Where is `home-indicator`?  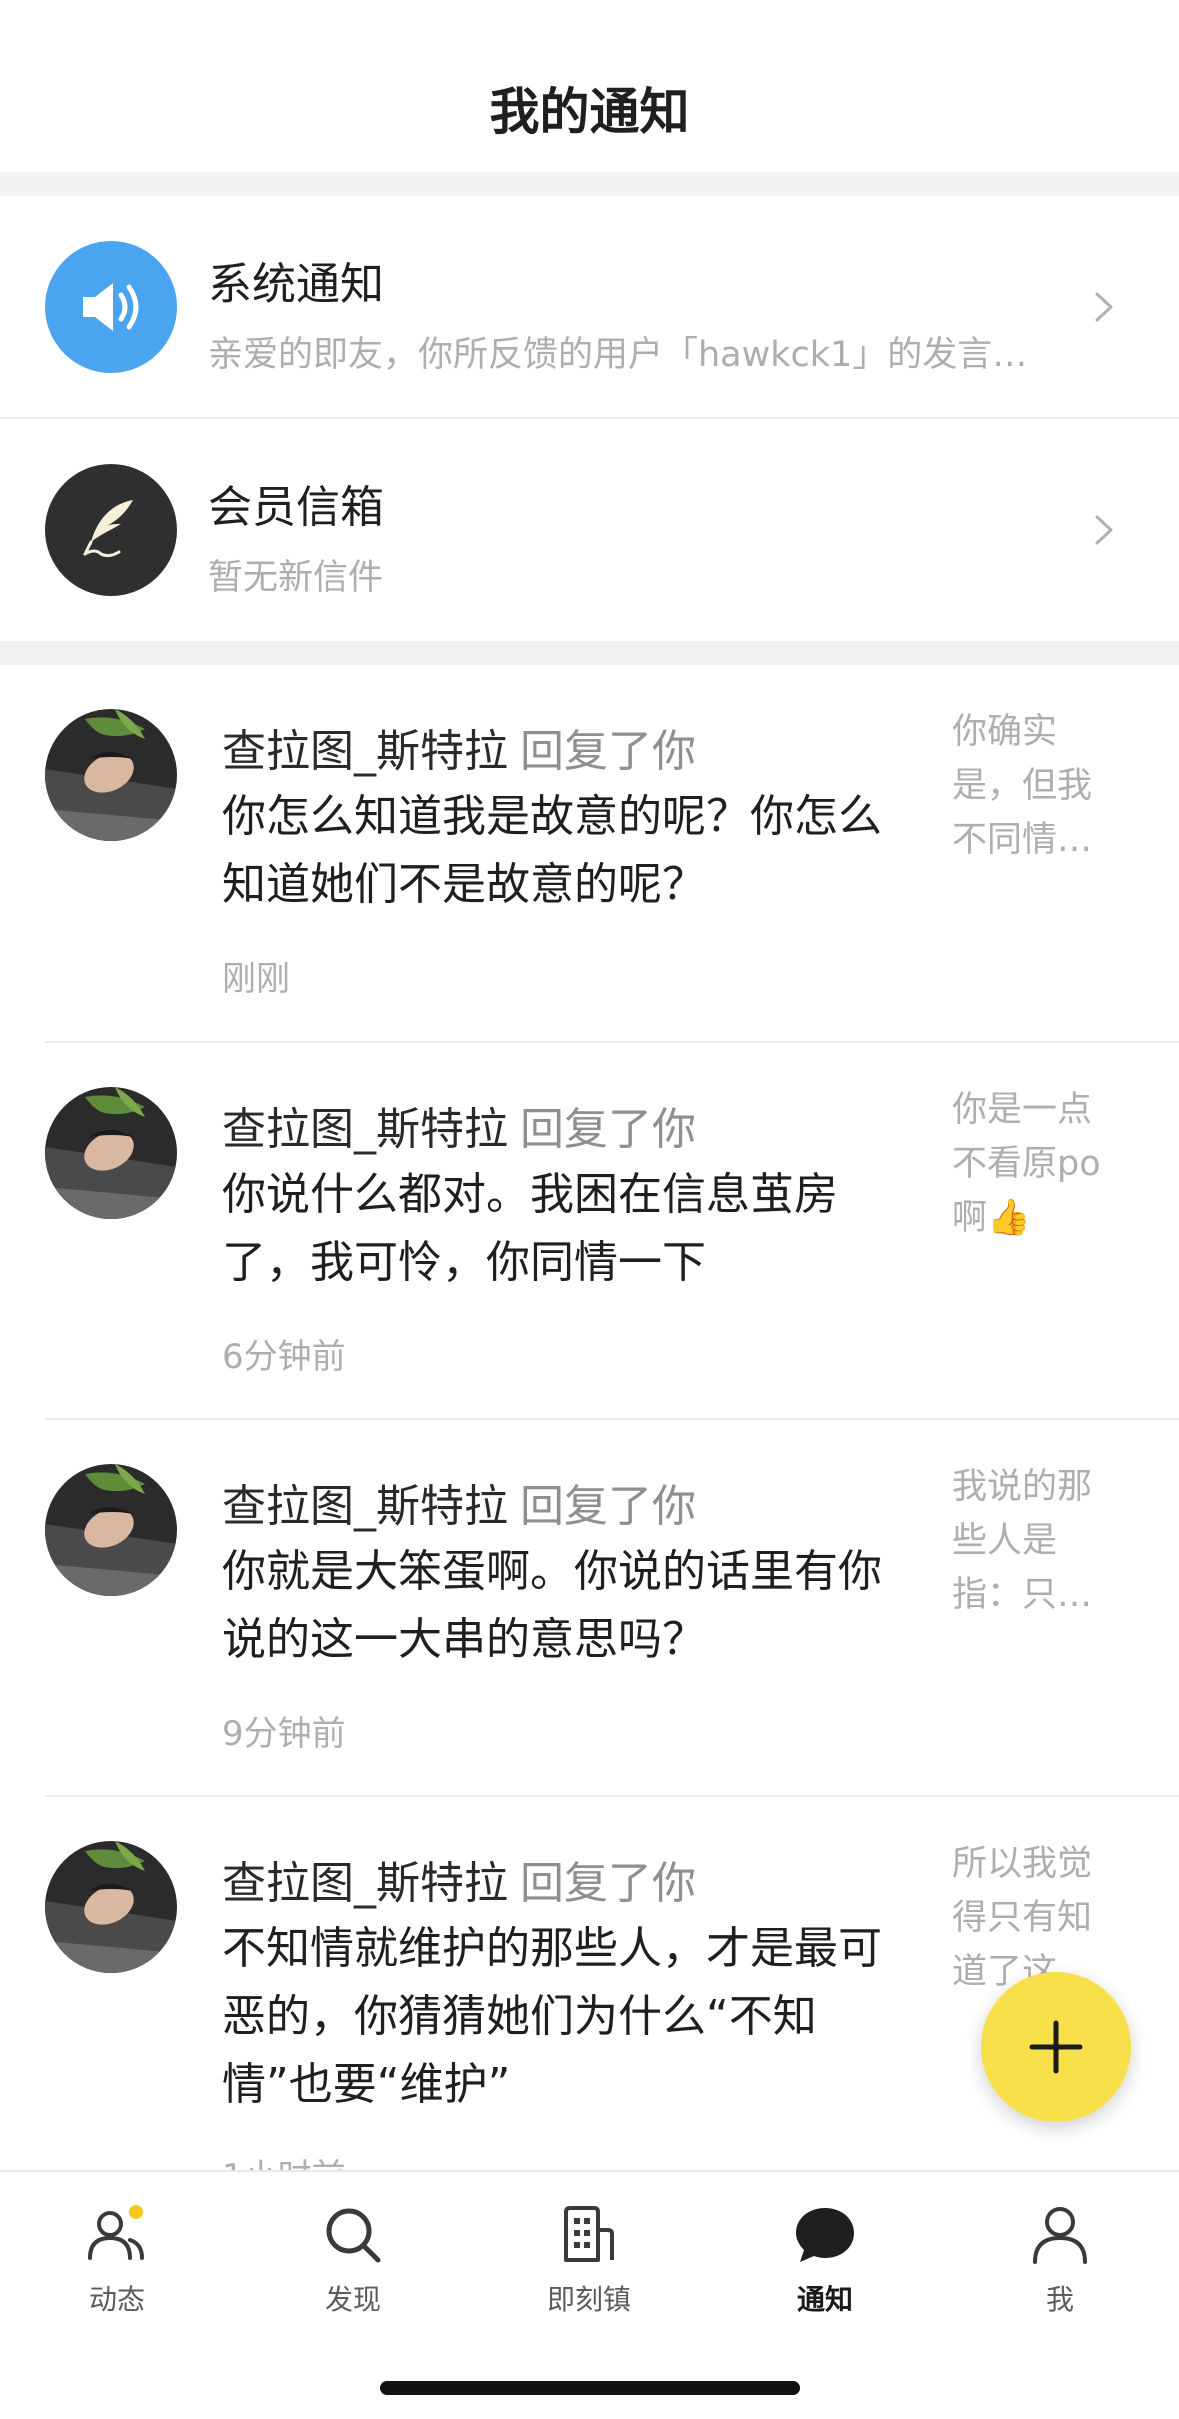
home-indicator is located at coordinates (590, 2388).